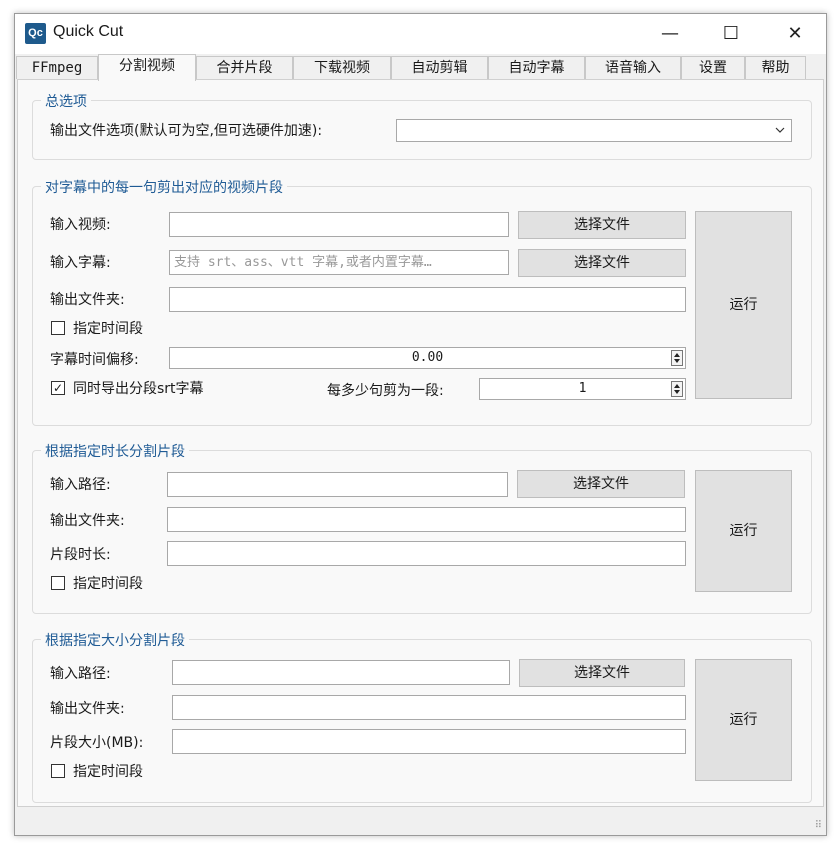  I want to click on window-title: Quick Cut, so click(88, 31).